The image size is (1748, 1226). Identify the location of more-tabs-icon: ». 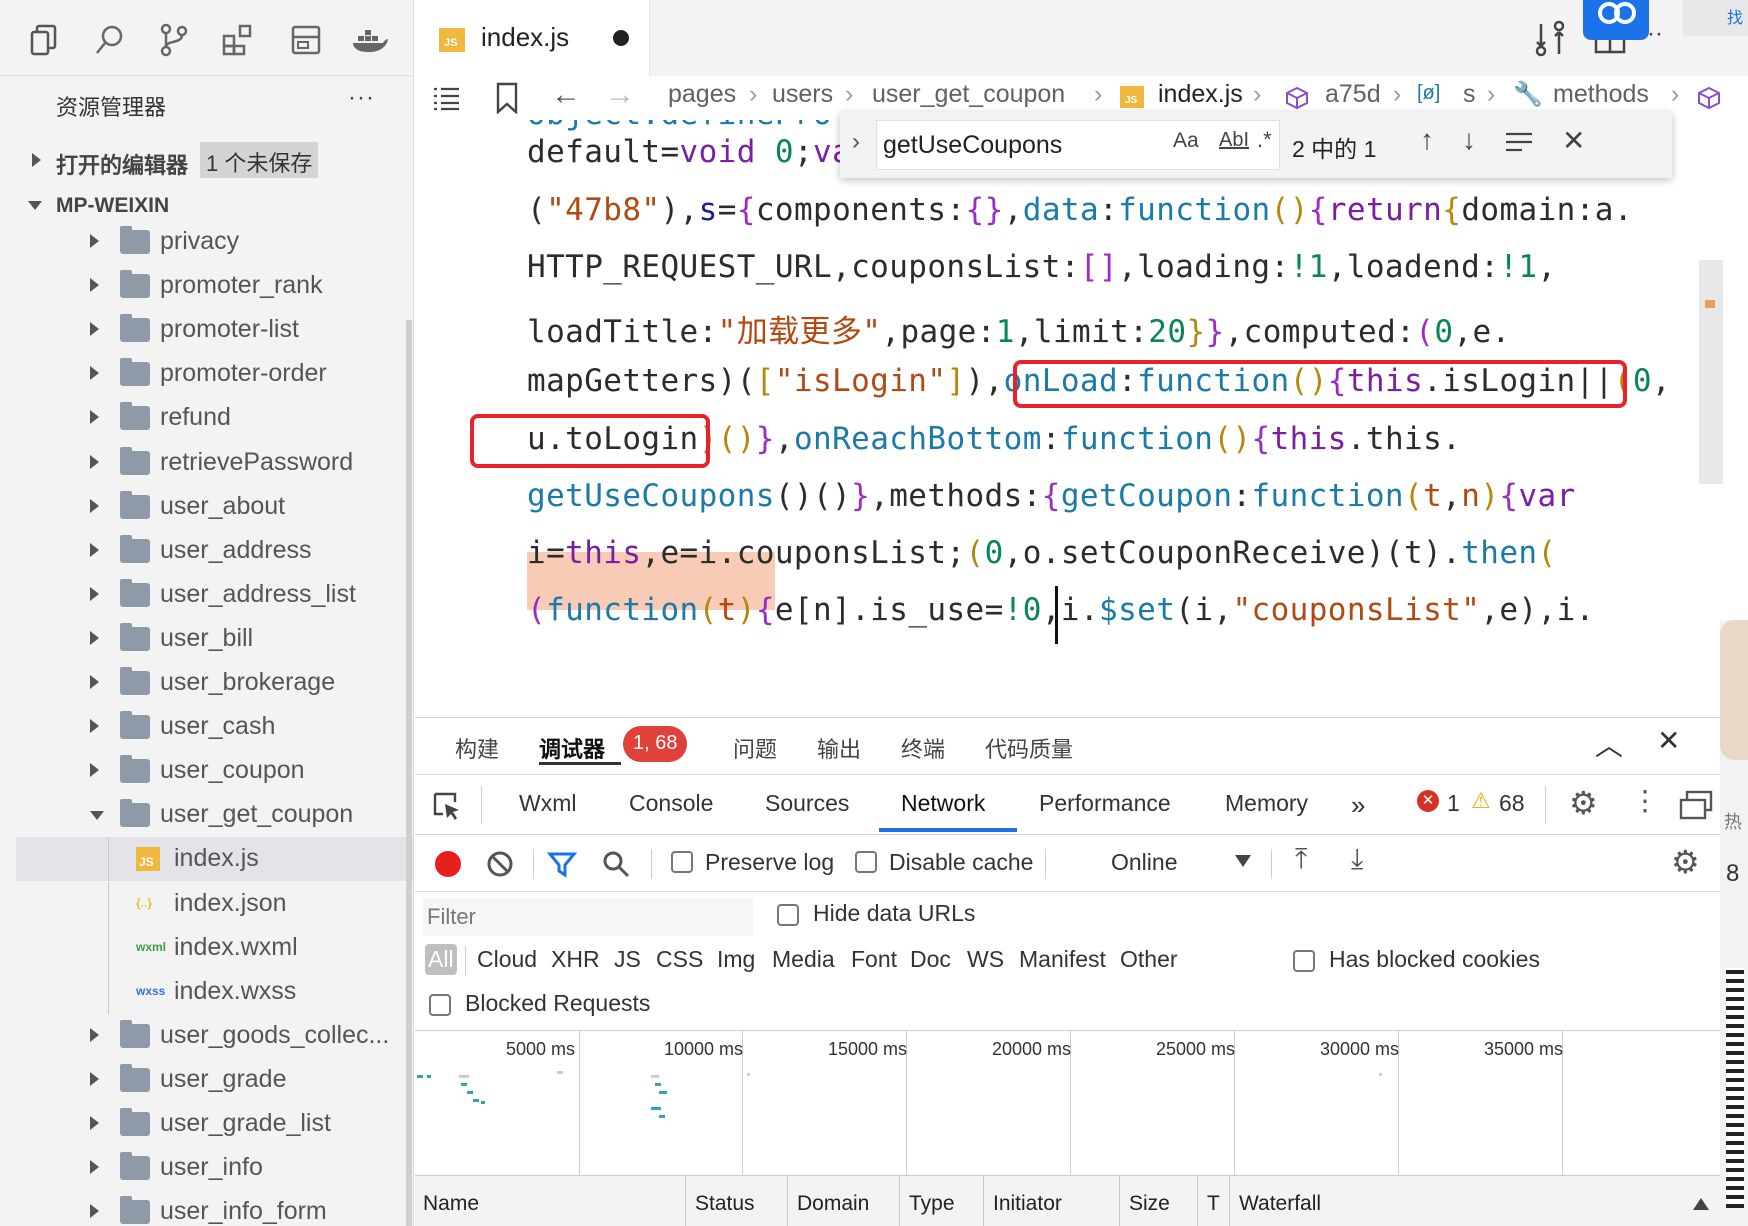
(1358, 805).